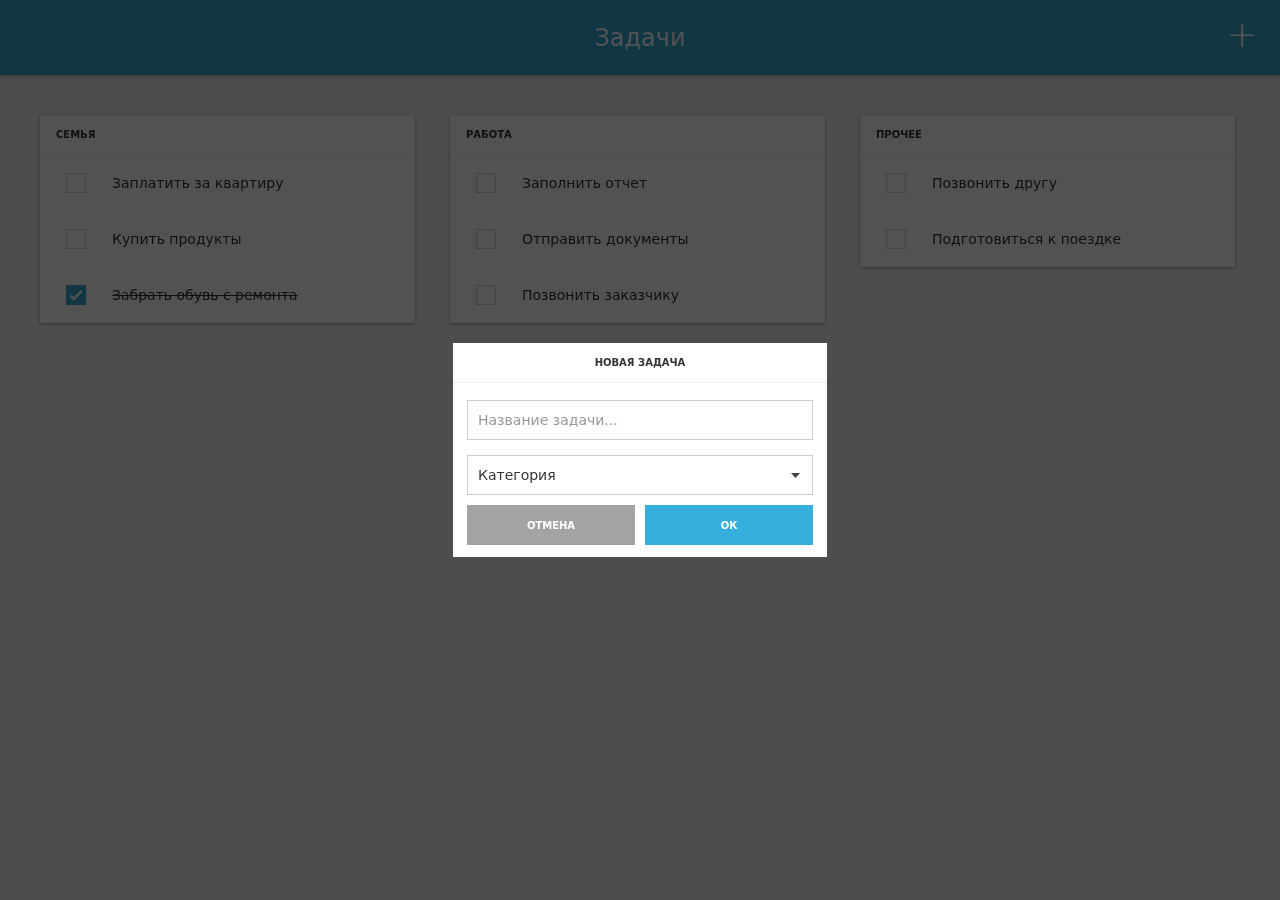 This screenshot has height=900, width=1280. I want to click on task-label: Забрать обувь с ремонта, so click(205, 295).